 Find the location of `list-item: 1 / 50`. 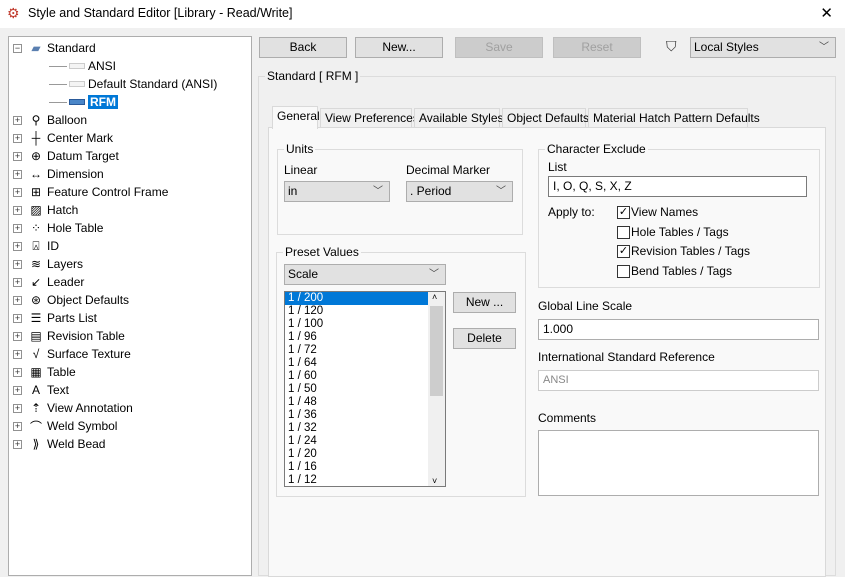

list-item: 1 / 50 is located at coordinates (365, 389).